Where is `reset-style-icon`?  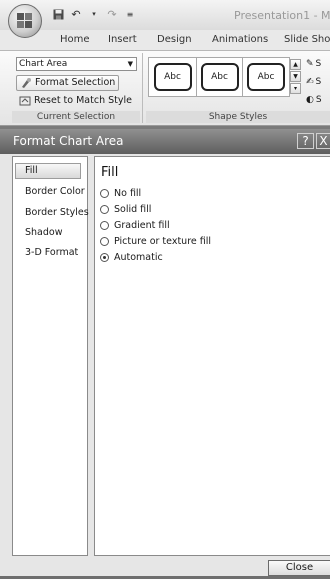
reset-style-icon is located at coordinates (25, 101).